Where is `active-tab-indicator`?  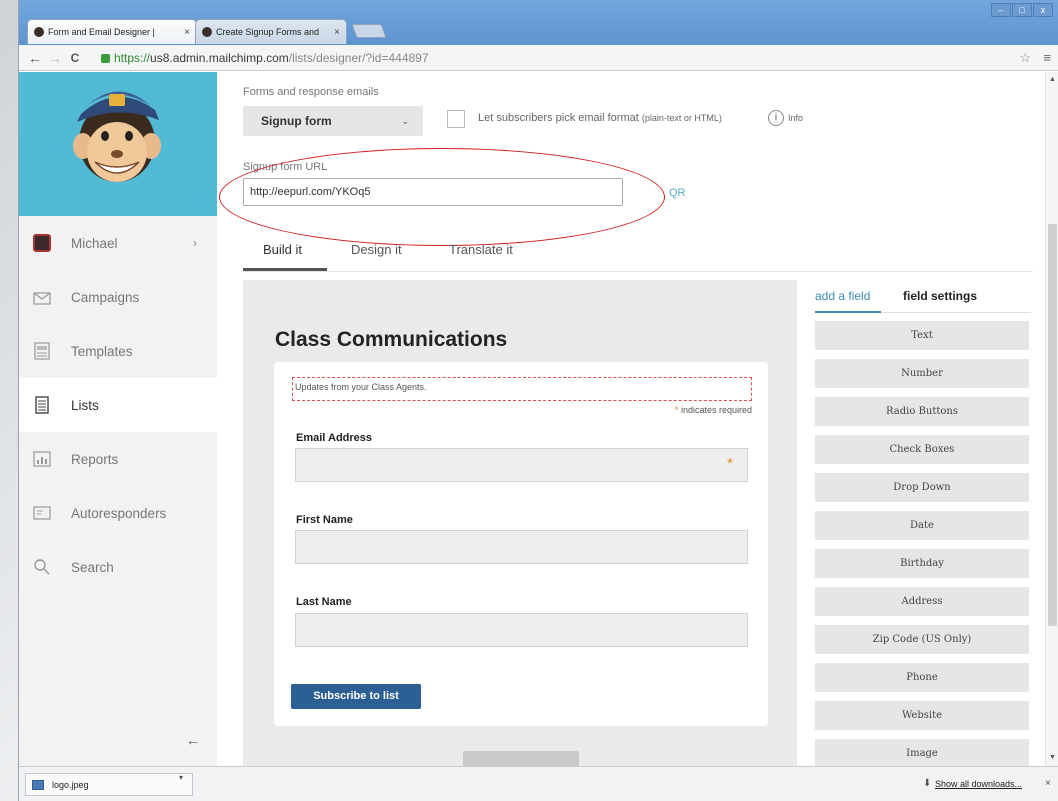 active-tab-indicator is located at coordinates (848, 312).